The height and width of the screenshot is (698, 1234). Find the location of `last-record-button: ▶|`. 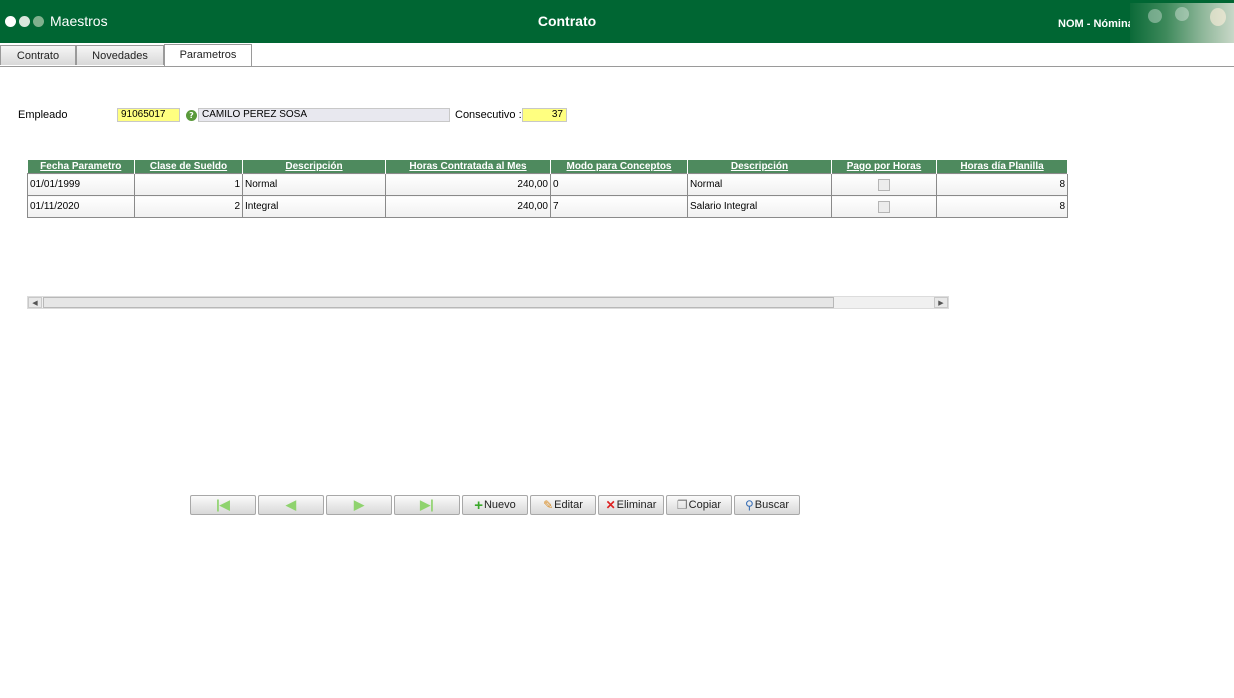

last-record-button: ▶| is located at coordinates (427, 505).